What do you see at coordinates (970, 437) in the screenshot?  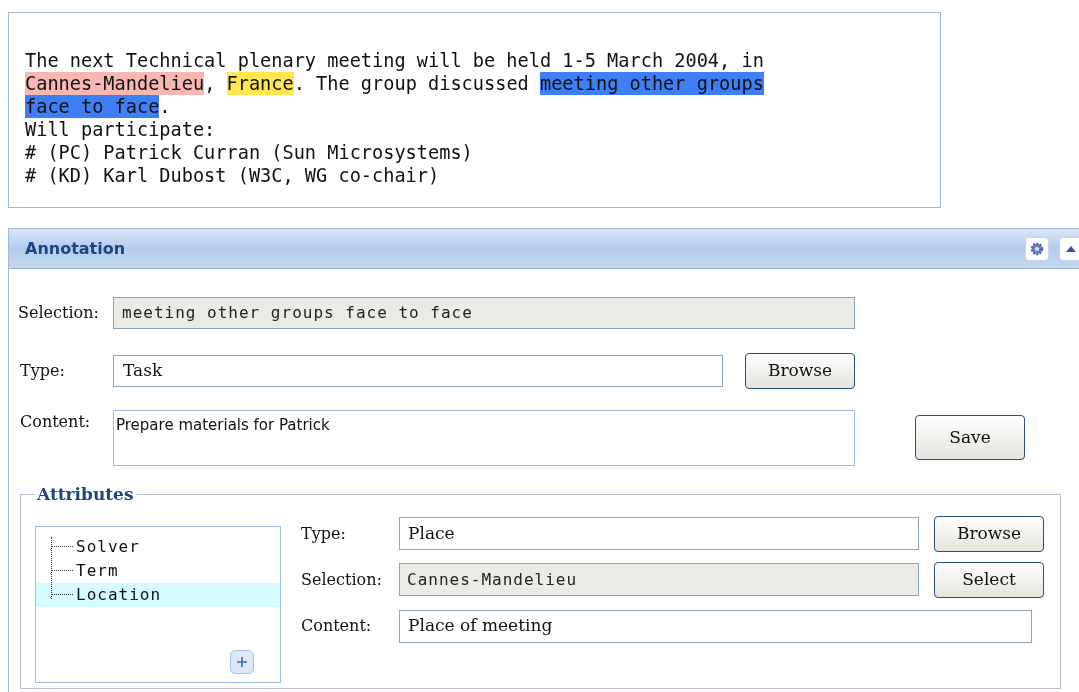 I see `save-button: Save` at bounding box center [970, 437].